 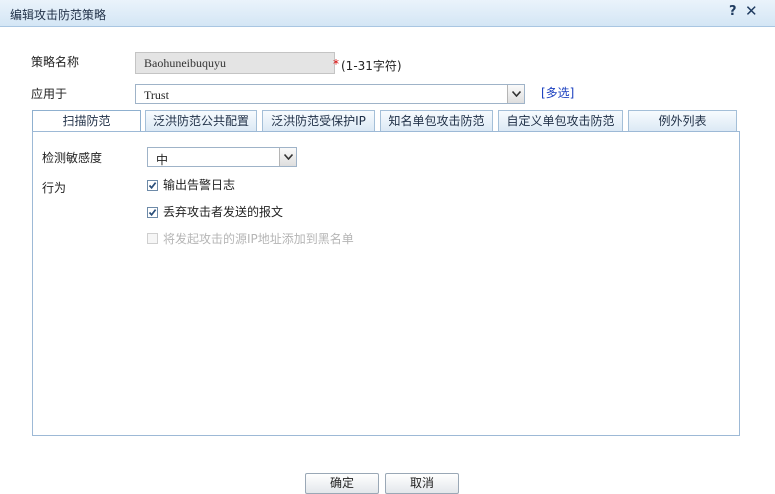 What do you see at coordinates (733, 11) in the screenshot?
I see `help-icon: ?` at bounding box center [733, 11].